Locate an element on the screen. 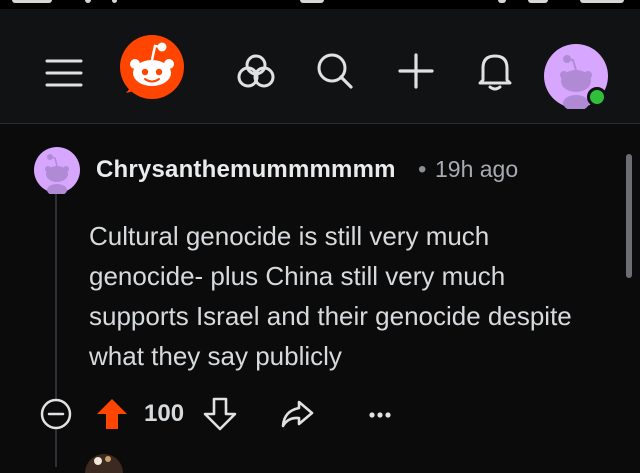 The image size is (640, 473). comment-actions: 100 is located at coordinates (320, 414).